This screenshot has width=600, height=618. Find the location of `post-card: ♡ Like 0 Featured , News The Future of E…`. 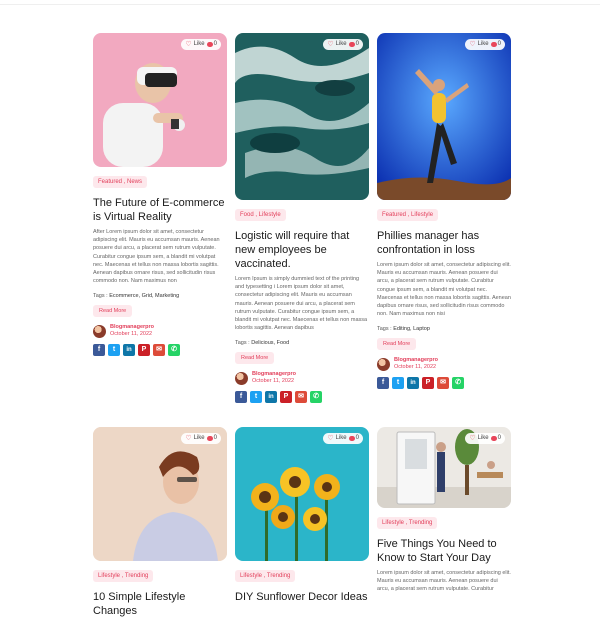

post-card: ♡ Like 0 Featured , News The Future of E… is located at coordinates (160, 195).